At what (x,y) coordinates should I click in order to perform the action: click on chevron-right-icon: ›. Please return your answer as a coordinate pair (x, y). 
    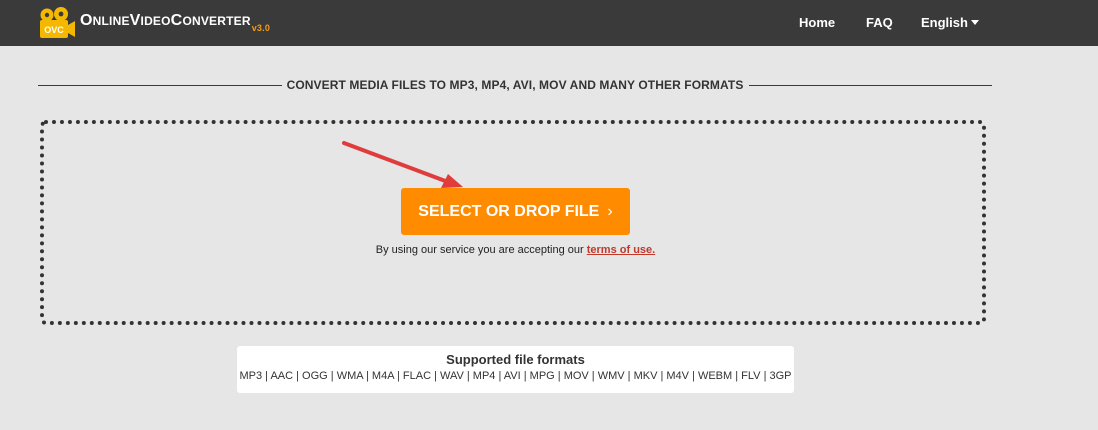
    Looking at the image, I should click on (610, 211).